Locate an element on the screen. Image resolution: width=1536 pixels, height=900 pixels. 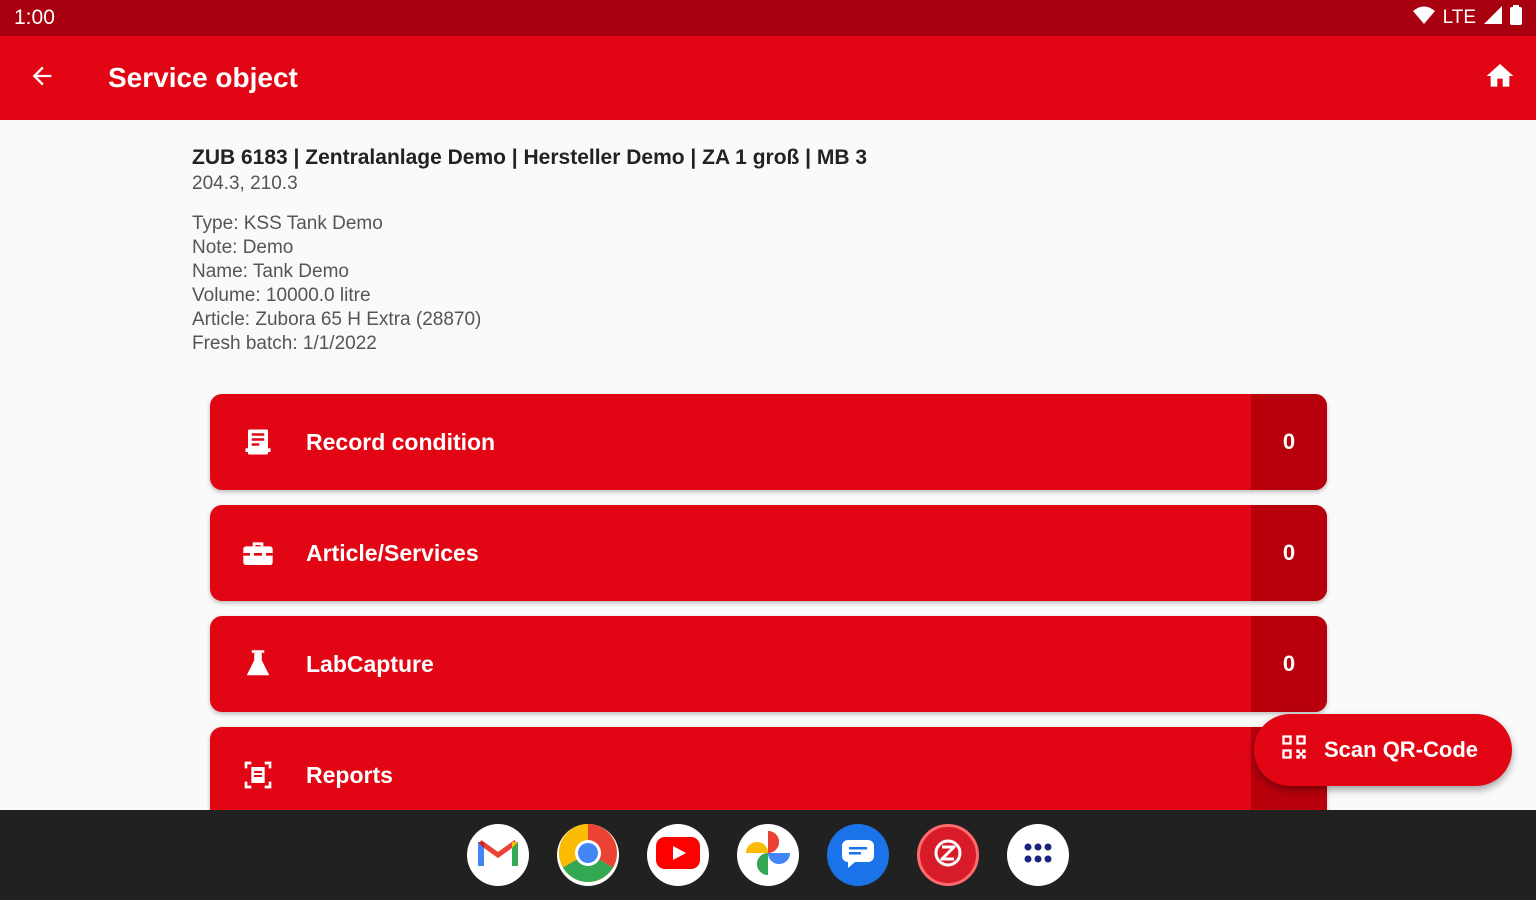
toolbox-icon is located at coordinates (258, 553).